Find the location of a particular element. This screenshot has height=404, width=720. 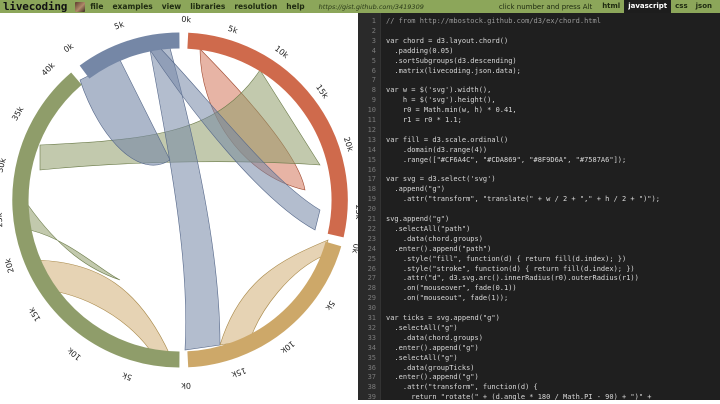

line-number: 34 is located at coordinates (371, 347).